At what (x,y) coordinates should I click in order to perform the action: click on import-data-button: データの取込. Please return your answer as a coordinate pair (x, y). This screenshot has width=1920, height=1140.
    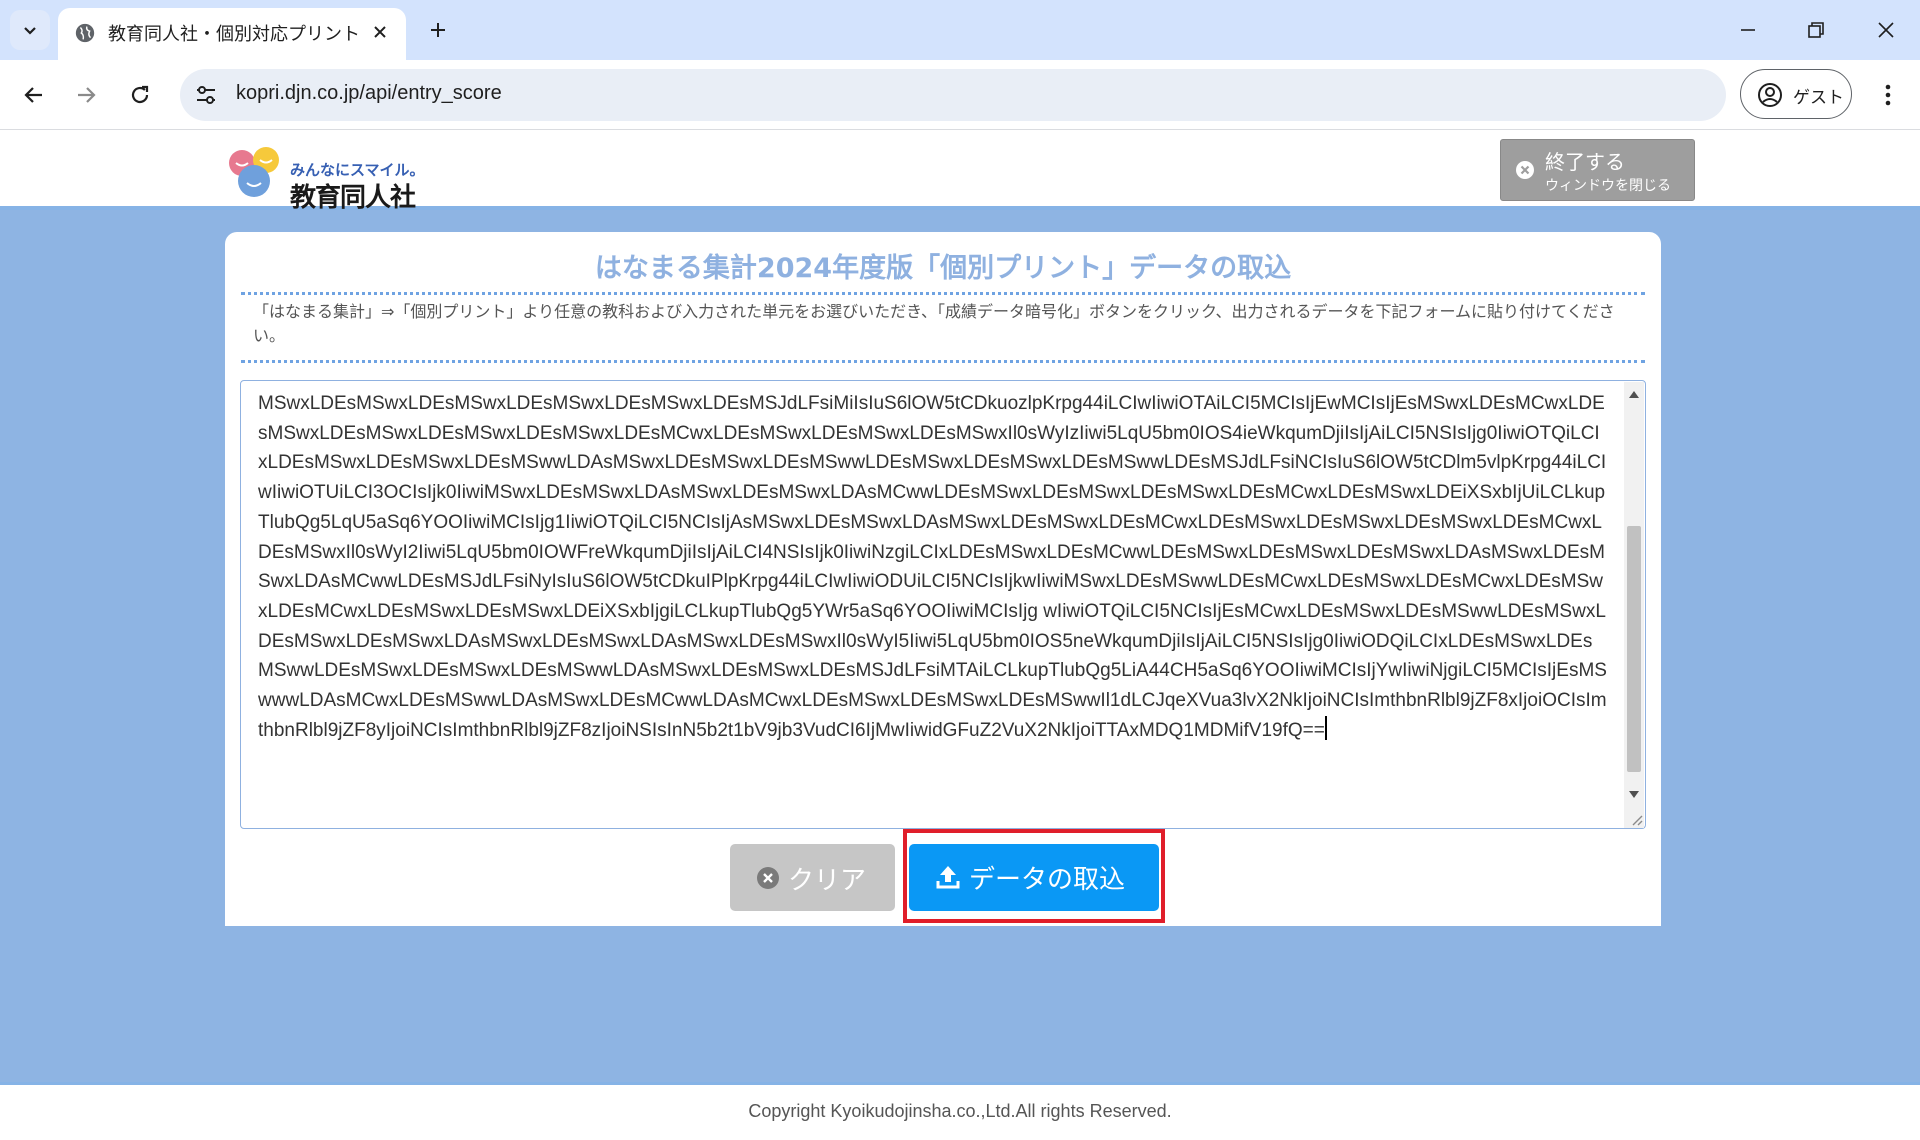
    Looking at the image, I should click on (1034, 877).